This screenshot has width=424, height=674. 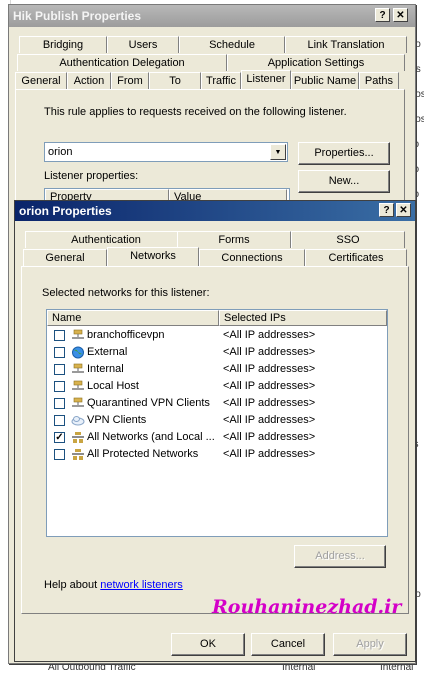 What do you see at coordinates (126, 335) in the screenshot?
I see `network-name: branchofficevpn` at bounding box center [126, 335].